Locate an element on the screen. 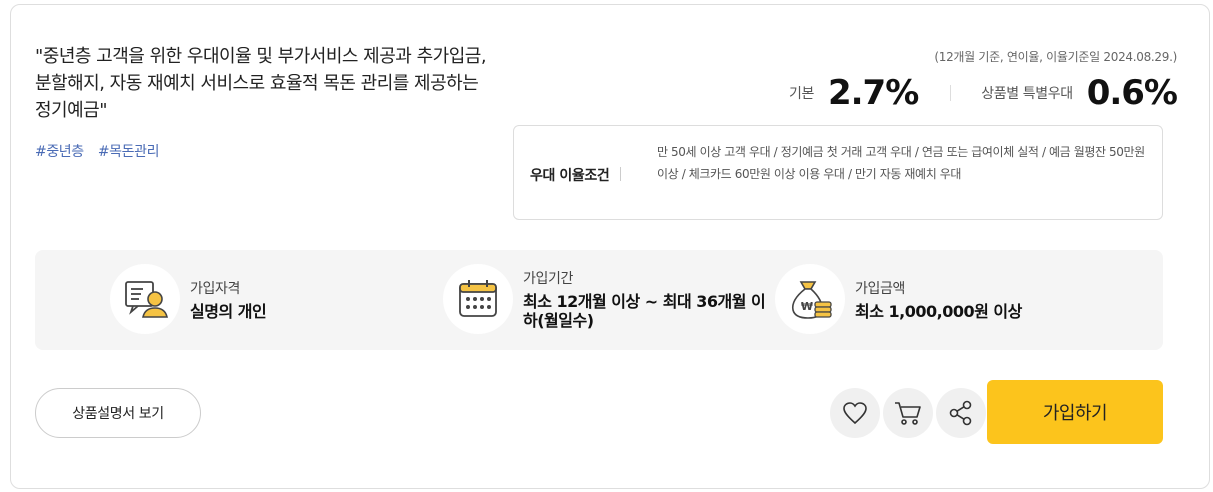  tag-lump-sum: #목돈관리 is located at coordinates (129, 152).